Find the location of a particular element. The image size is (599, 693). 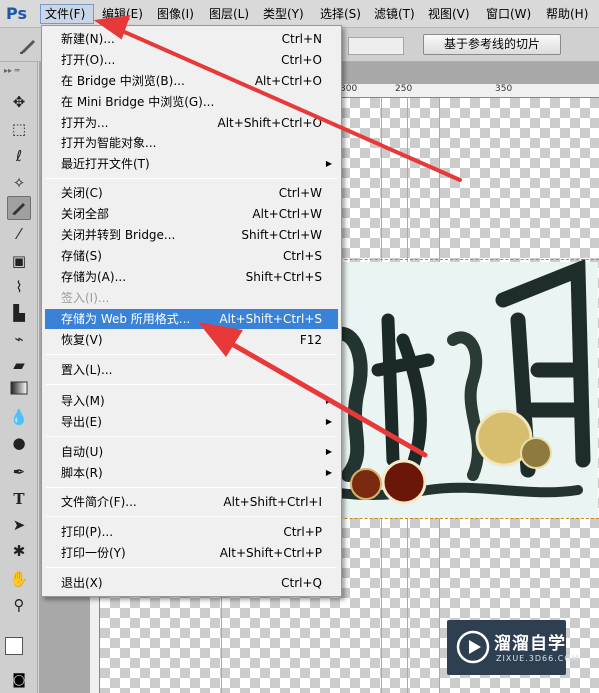

hand-icon: ✋ is located at coordinates (19, 579).